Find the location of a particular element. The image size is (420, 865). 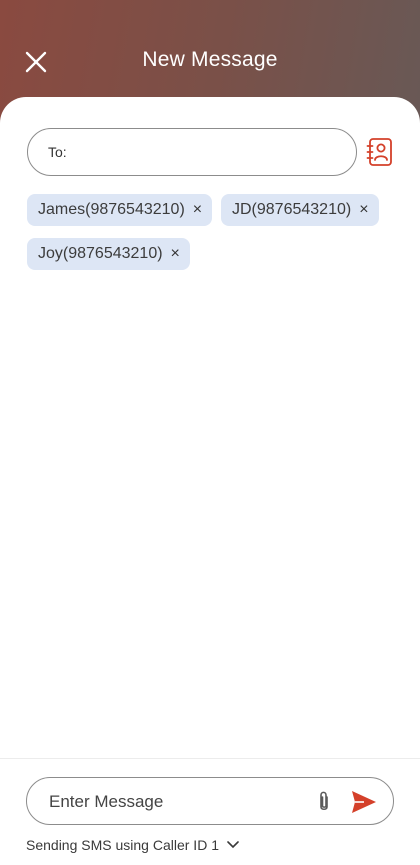

message-input is located at coordinates (174, 802).